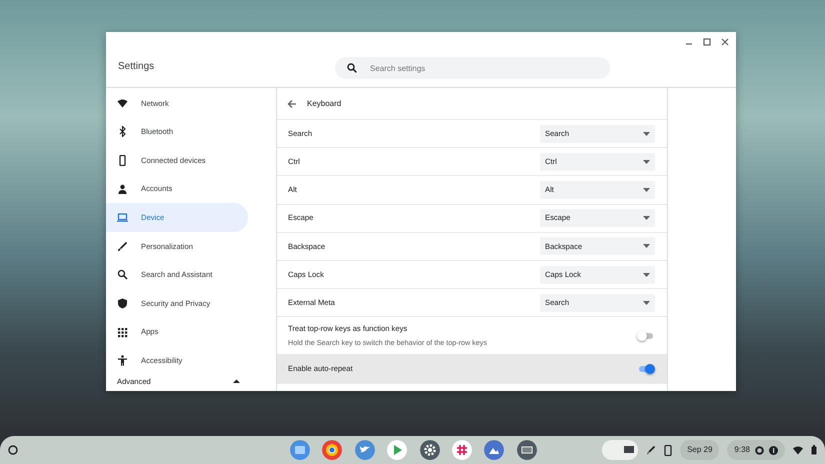 This screenshot has width=825, height=464. Describe the element at coordinates (756, 450) in the screenshot. I see `status-area: 9:38` at that location.